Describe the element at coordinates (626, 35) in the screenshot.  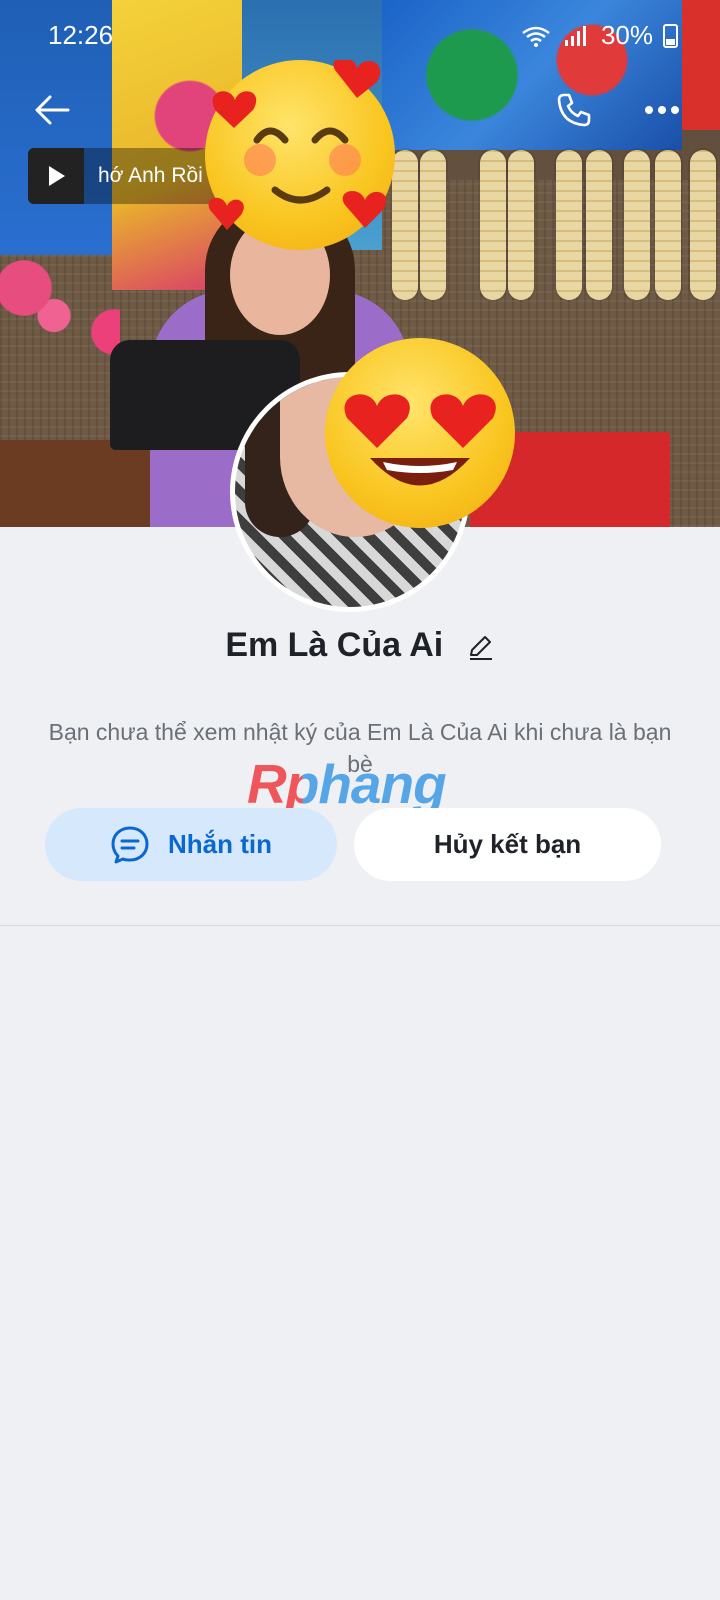
I see `battery-percent: 30%` at that location.